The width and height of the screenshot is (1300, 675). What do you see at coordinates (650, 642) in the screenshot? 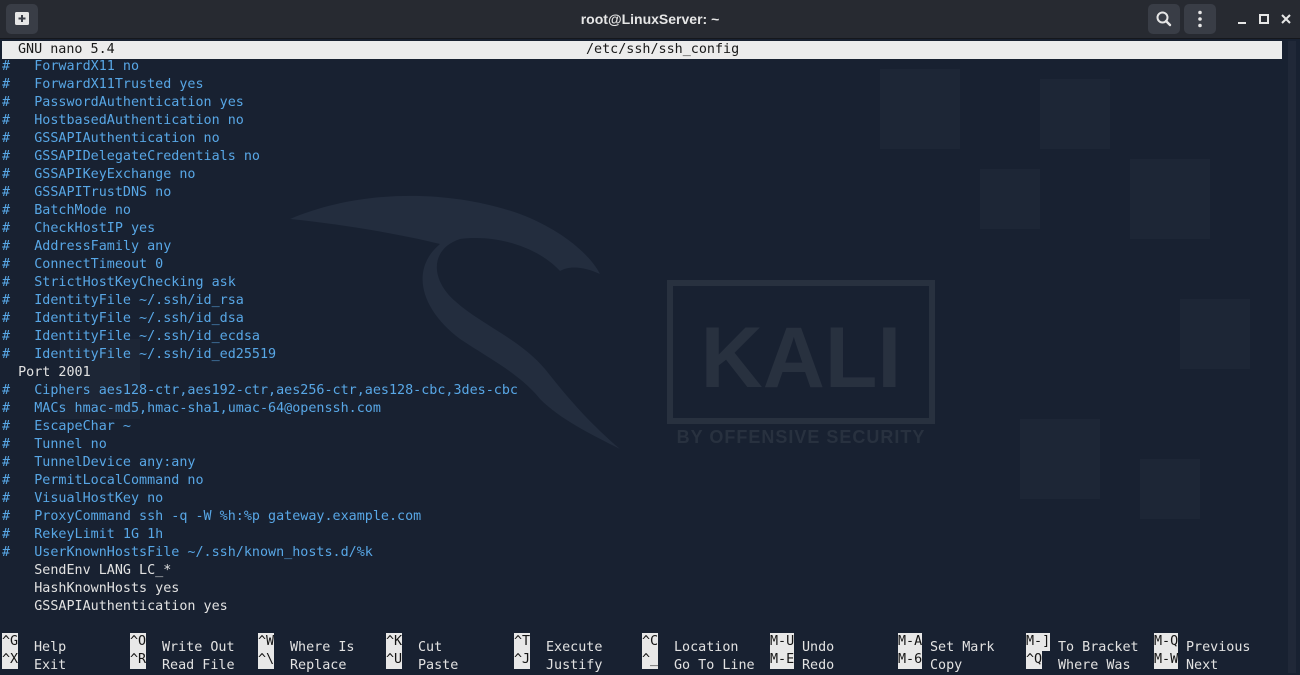
I see `shortcut-key: ^C` at bounding box center [650, 642].